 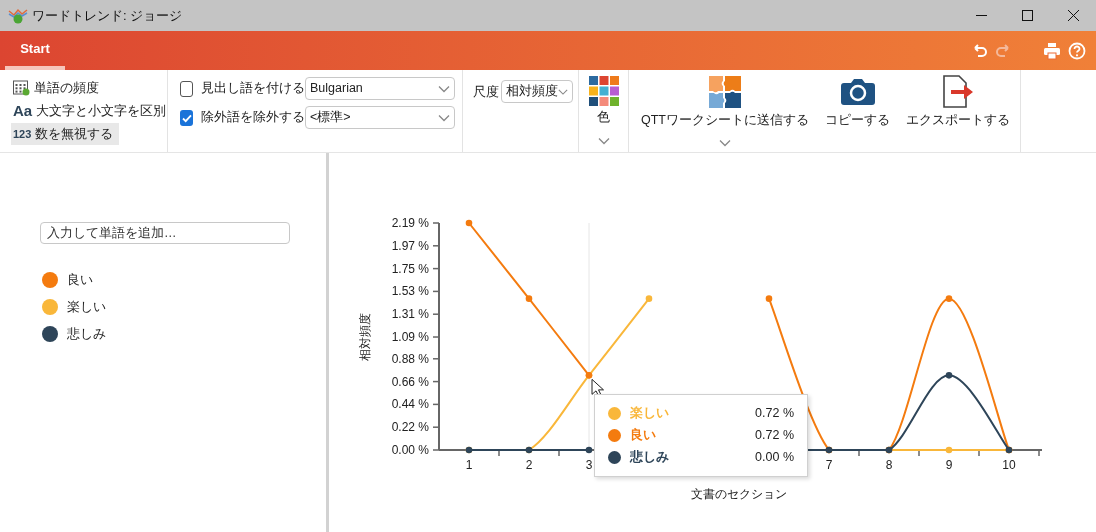 What do you see at coordinates (242, 117) in the screenshot?
I see `checkbox-label: 除外語を除外する` at bounding box center [242, 117].